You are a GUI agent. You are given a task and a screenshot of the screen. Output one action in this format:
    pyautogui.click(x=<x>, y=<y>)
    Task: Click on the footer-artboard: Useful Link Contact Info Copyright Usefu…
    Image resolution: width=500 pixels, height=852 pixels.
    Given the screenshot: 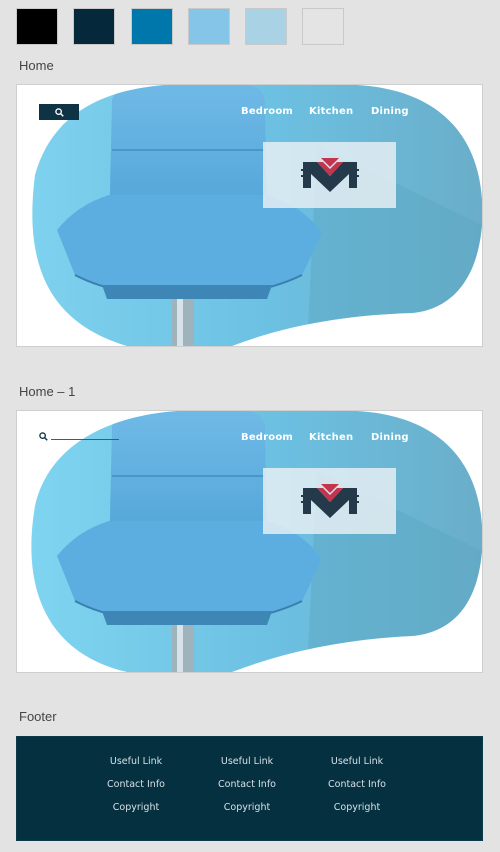 What is the action you would take?
    pyautogui.click(x=249, y=788)
    